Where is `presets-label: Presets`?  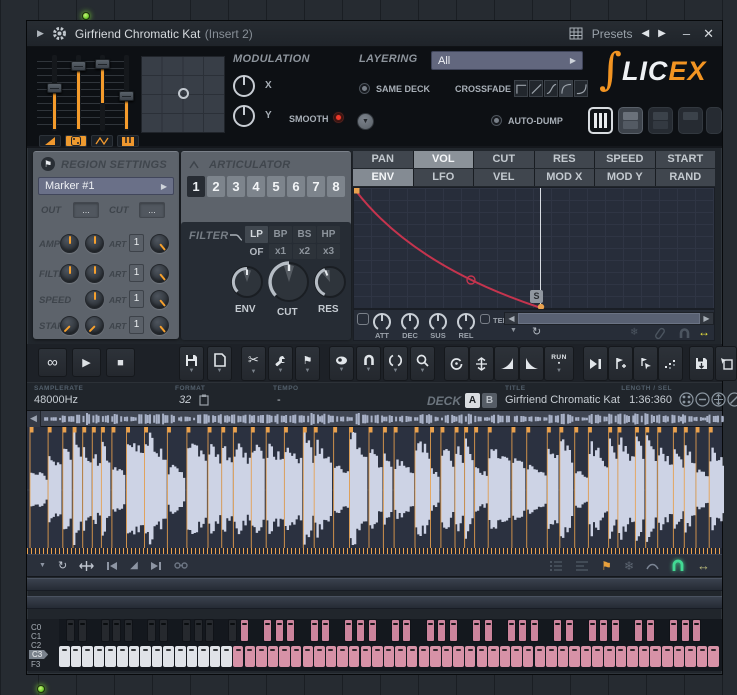 presets-label: Presets is located at coordinates (612, 34).